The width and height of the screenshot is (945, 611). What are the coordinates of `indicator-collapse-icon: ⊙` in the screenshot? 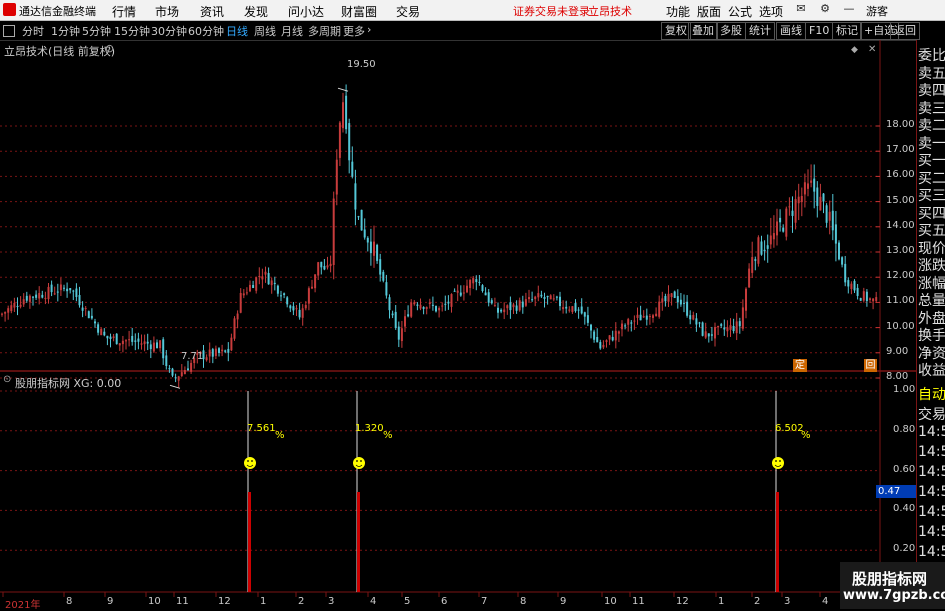 It's located at (7, 379).